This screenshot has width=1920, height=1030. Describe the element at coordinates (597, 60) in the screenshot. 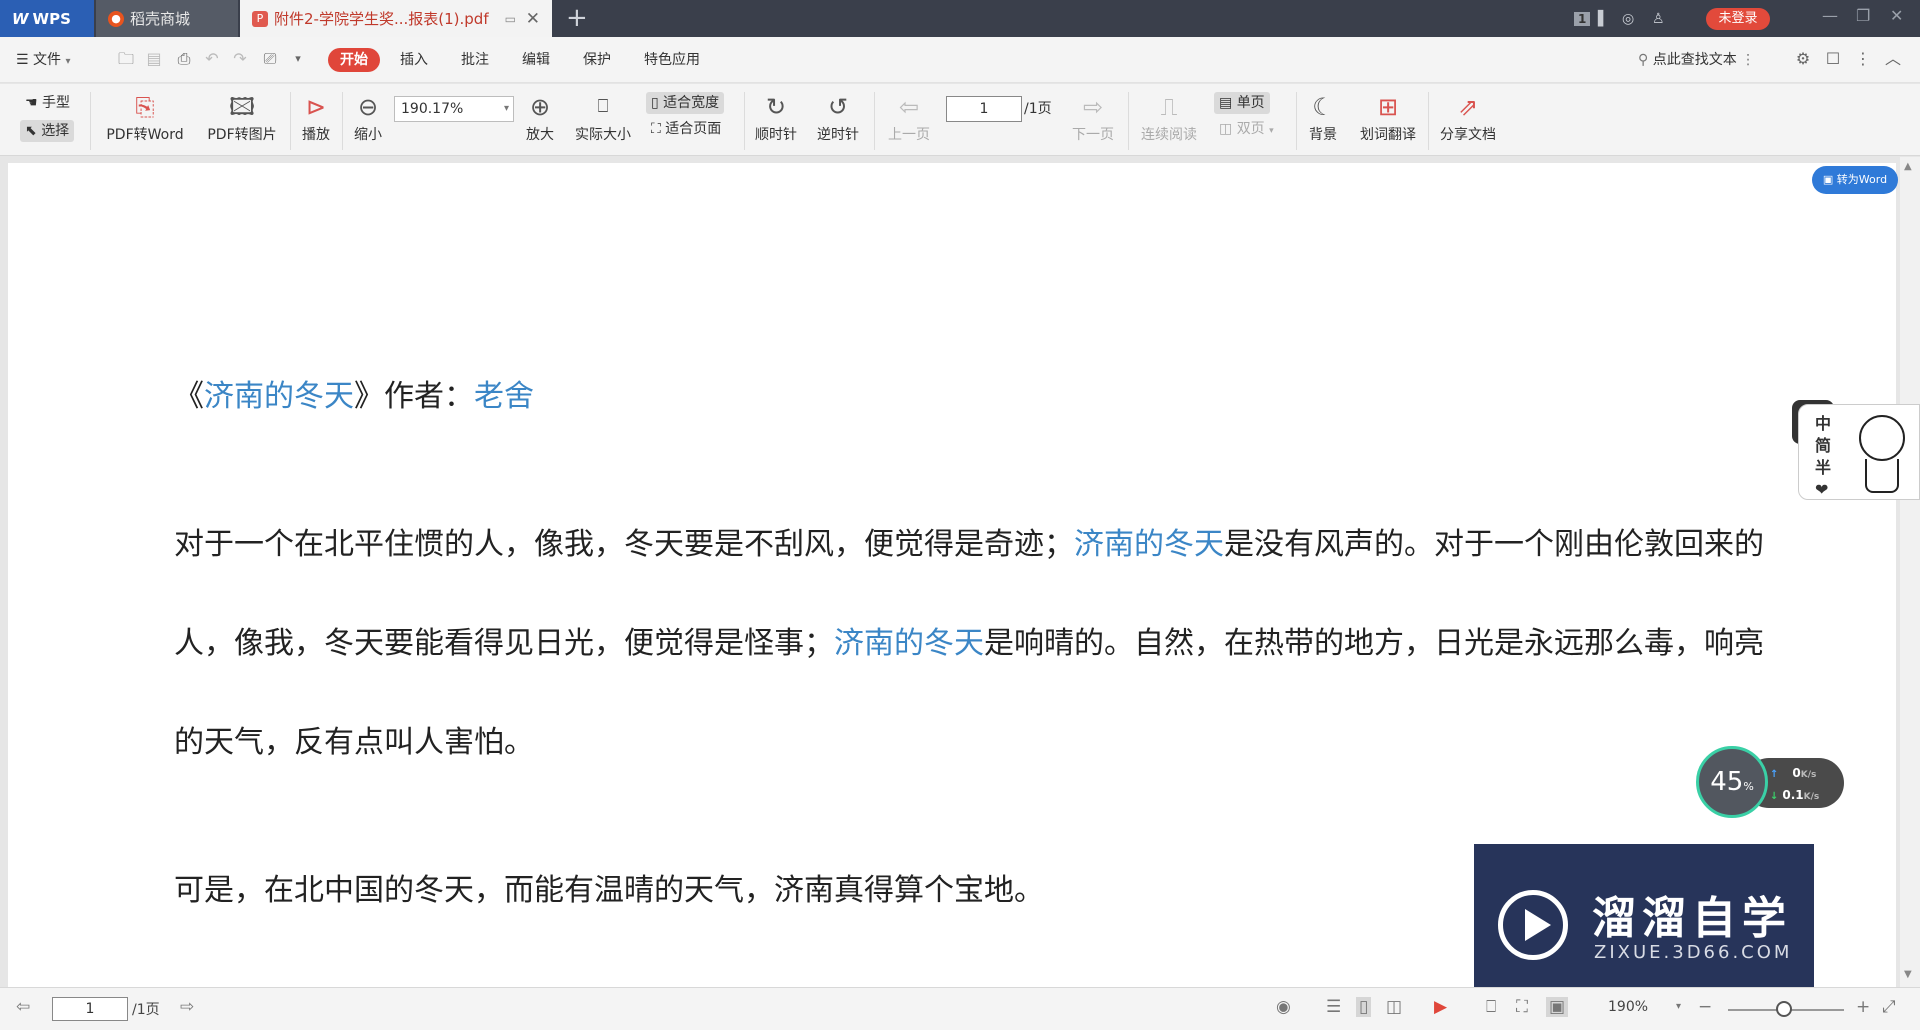

I see `menu-tab-protect: 保护` at that location.